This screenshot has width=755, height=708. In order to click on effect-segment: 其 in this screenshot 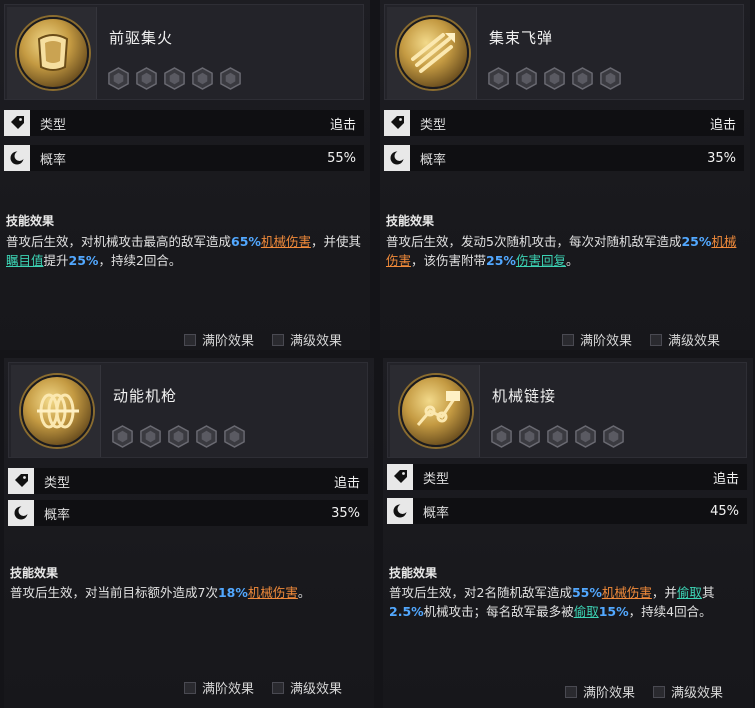, I will do `click(708, 592)`.